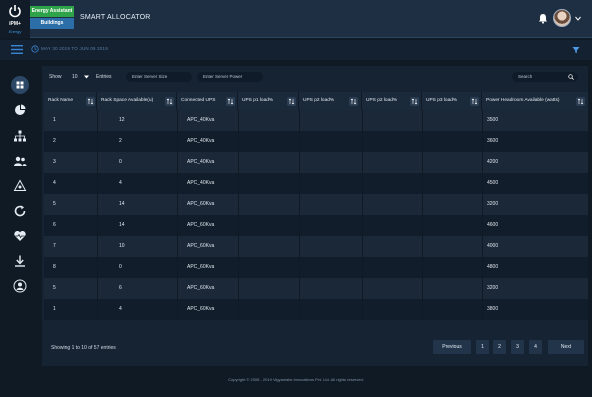 The width and height of the screenshot is (592, 397). Describe the element at coordinates (104, 77) in the screenshot. I see `entries-label: Entries` at that location.